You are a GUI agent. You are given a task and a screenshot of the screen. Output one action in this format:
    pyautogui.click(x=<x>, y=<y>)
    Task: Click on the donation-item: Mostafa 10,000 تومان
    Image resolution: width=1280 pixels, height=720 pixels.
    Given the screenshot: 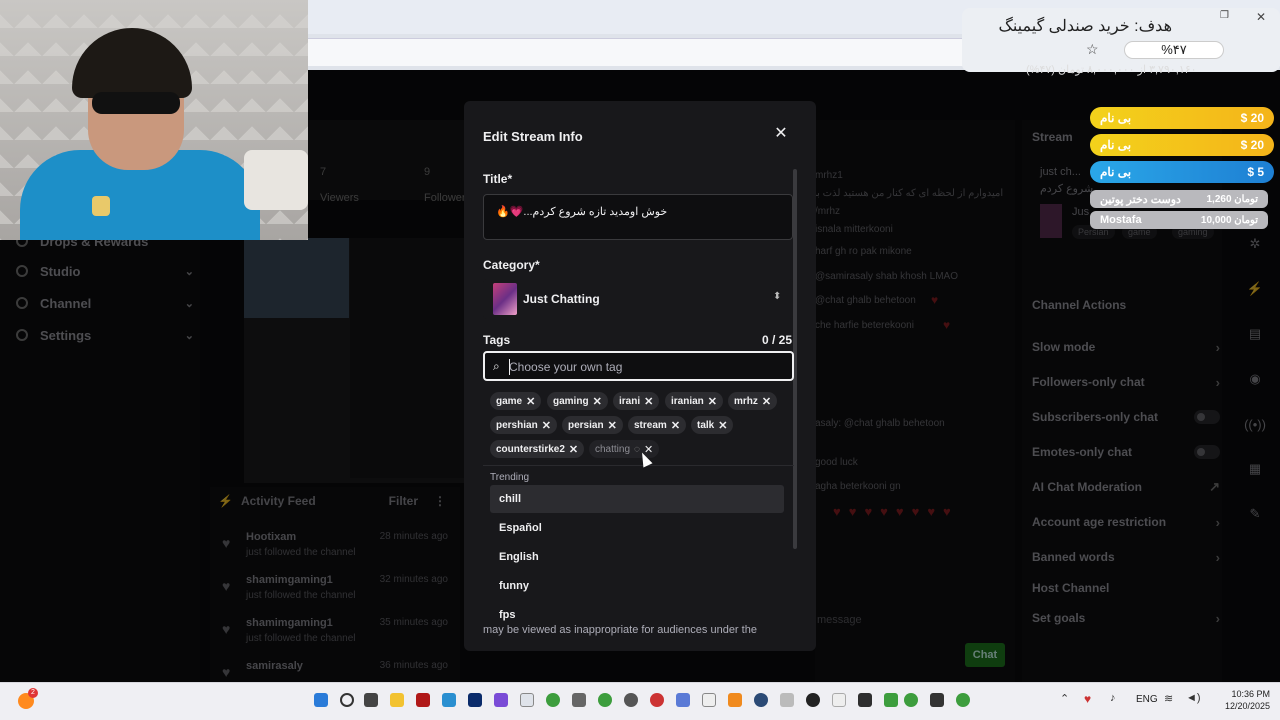 What is the action you would take?
    pyautogui.click(x=1179, y=220)
    